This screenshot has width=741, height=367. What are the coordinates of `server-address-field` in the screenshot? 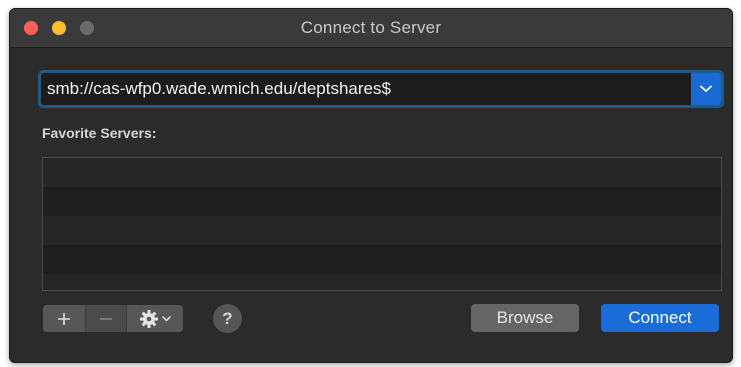 It's located at (381, 89).